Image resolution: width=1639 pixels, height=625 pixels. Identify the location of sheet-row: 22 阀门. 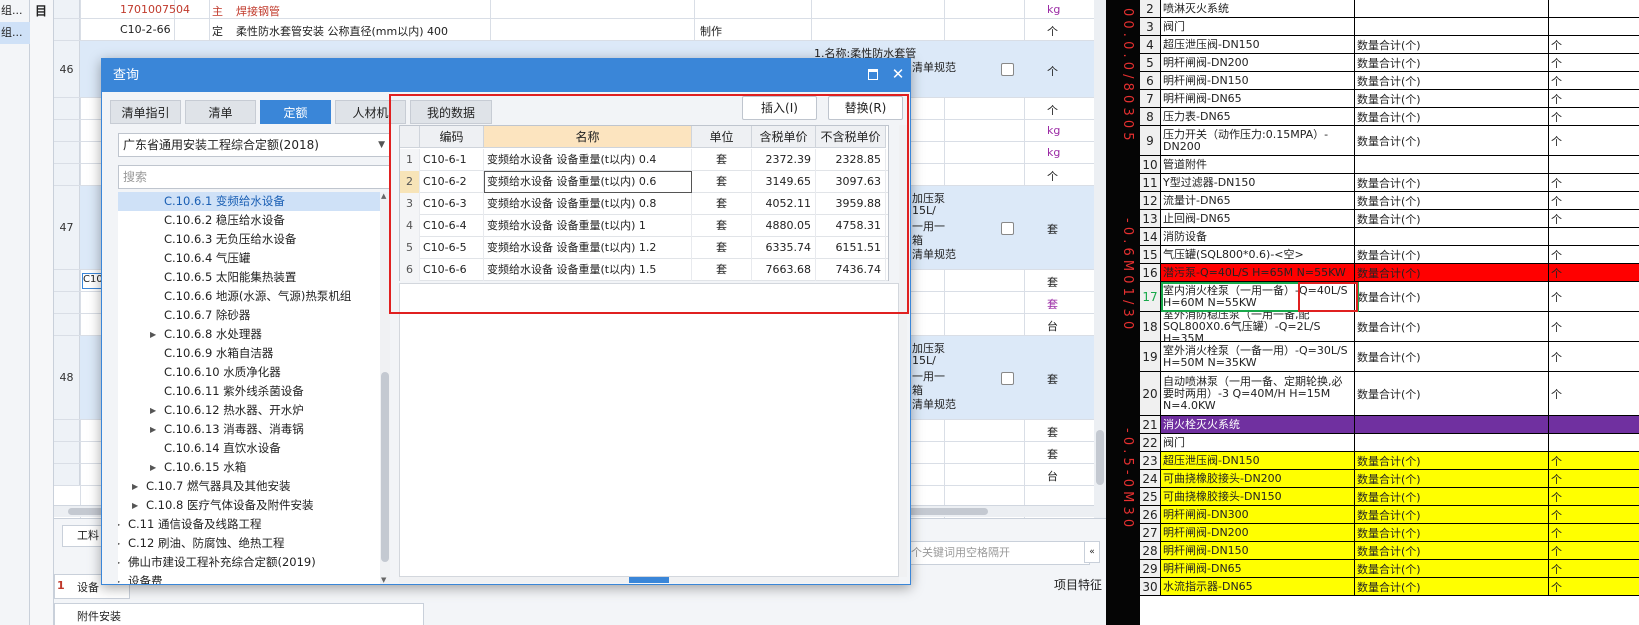
(1389, 443).